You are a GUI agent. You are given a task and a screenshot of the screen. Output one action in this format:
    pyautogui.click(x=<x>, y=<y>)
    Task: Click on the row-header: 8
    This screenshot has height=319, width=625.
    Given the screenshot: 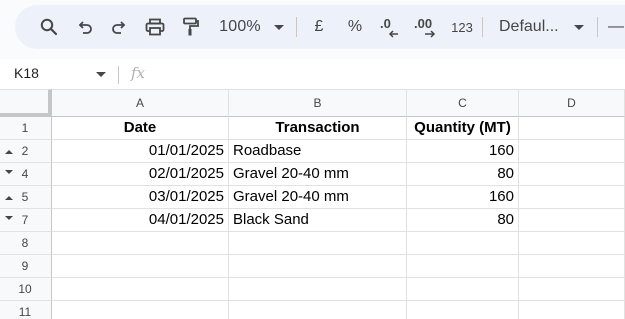 What is the action you would take?
    pyautogui.click(x=26, y=243)
    